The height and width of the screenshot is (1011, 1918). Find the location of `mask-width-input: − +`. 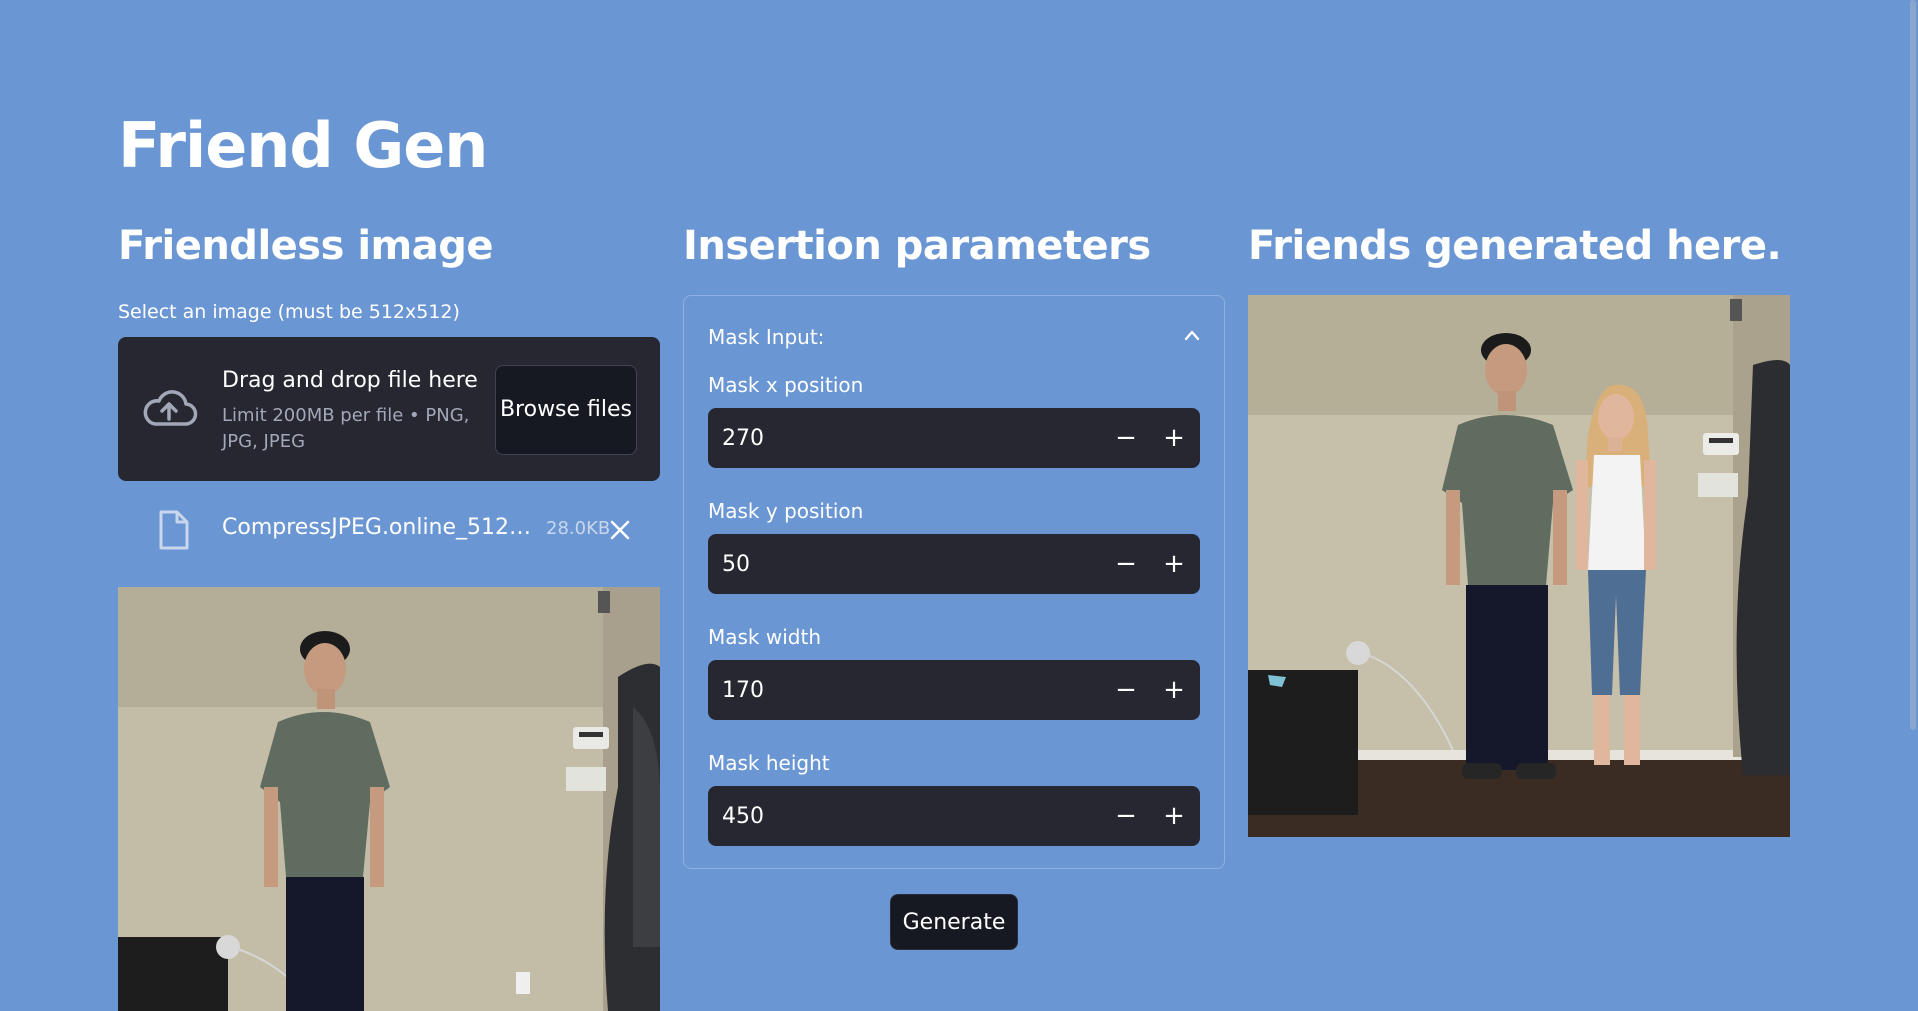

mask-width-input: − + is located at coordinates (954, 690).